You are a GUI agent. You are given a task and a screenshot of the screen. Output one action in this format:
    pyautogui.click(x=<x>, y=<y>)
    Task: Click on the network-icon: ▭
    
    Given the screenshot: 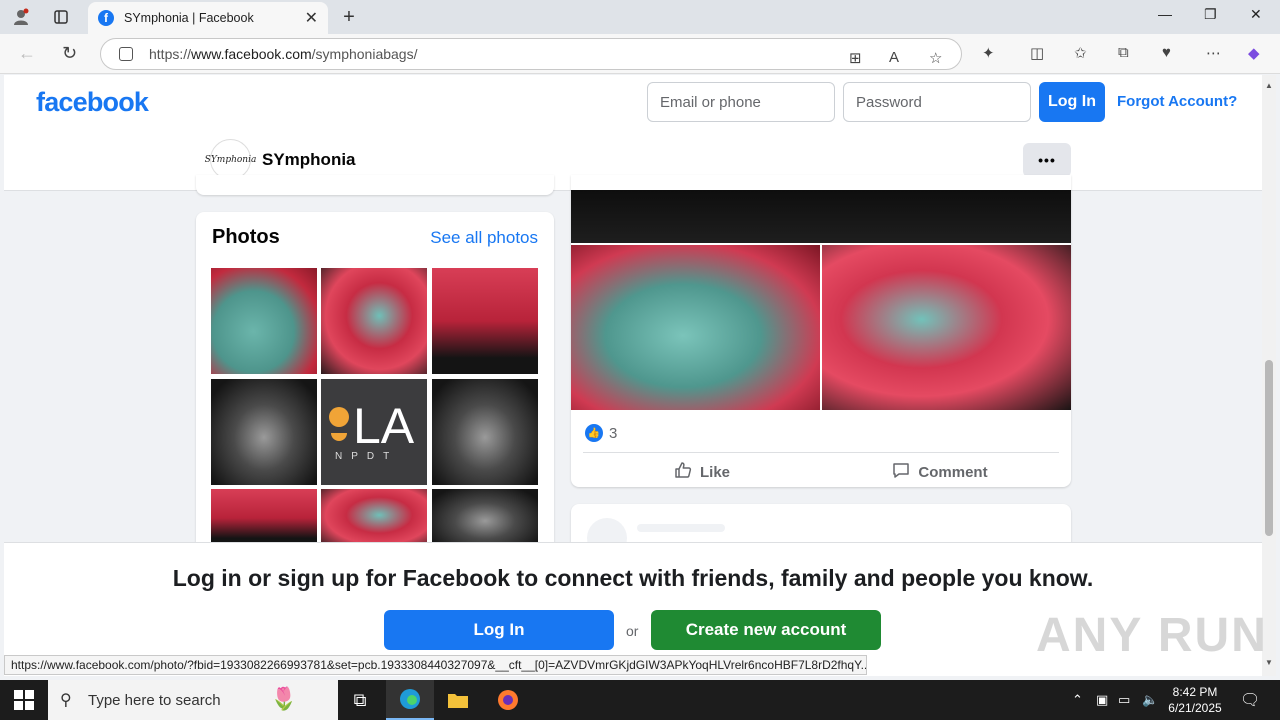 What is the action you would take?
    pyautogui.click(x=1124, y=700)
    